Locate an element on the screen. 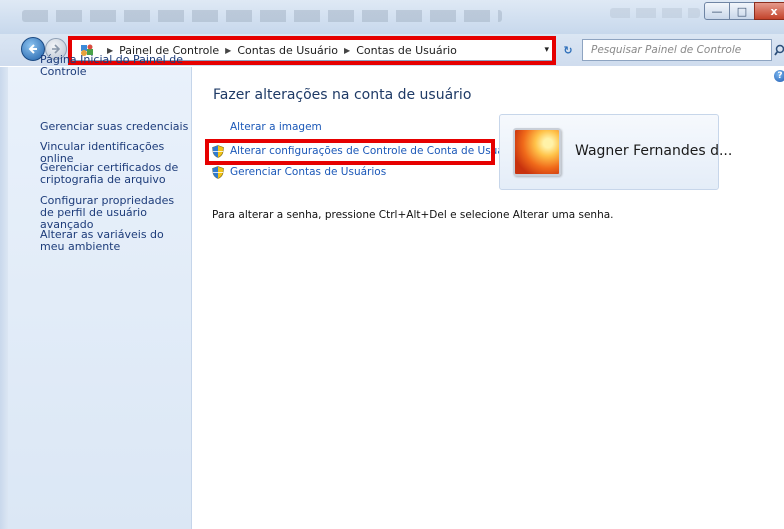 This screenshot has height=529, width=784. address-dropdown-button: ▾ is located at coordinates (546, 50).